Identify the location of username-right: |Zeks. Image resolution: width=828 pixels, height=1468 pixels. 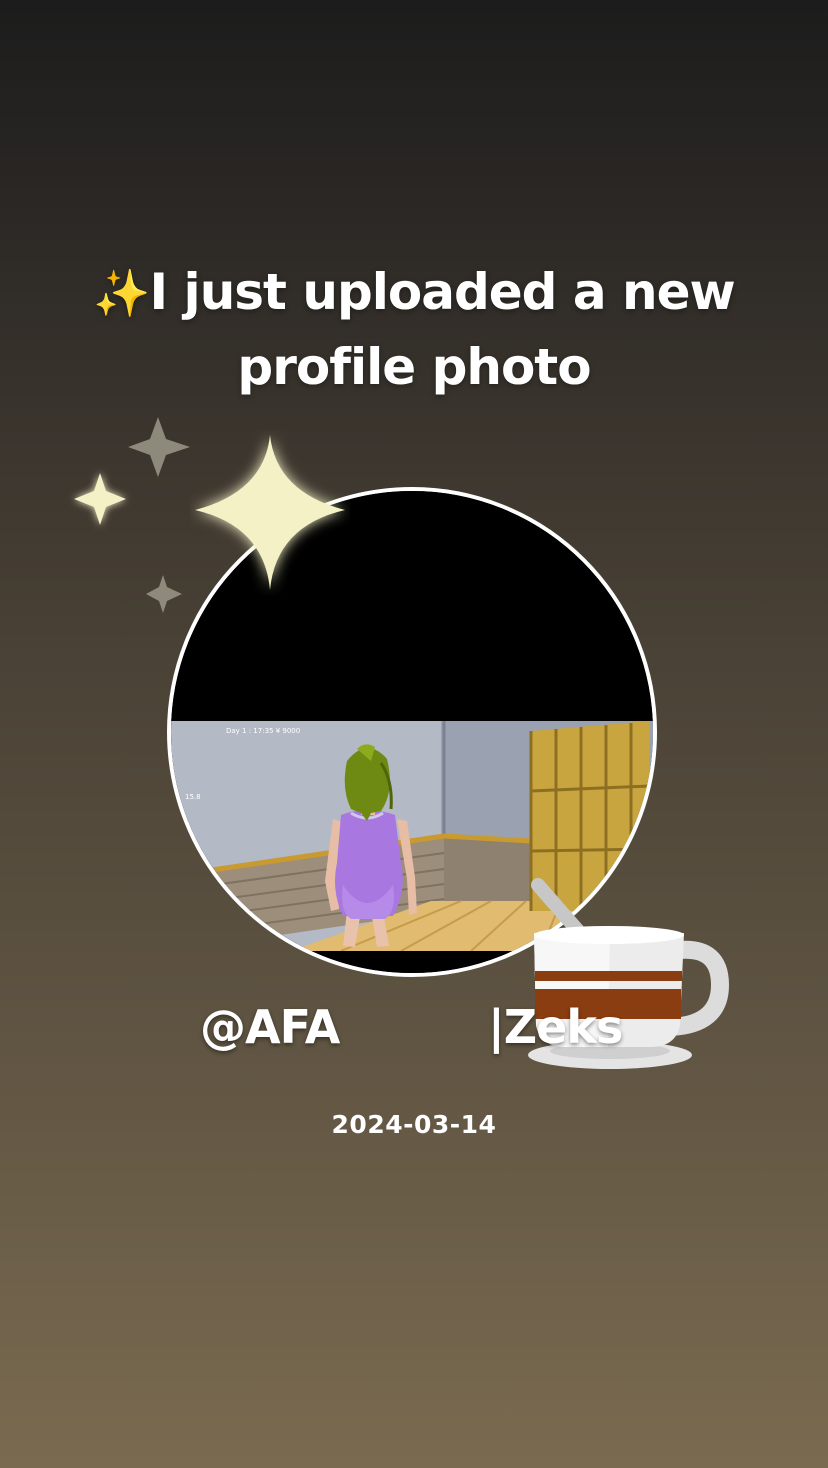
(555, 1027).